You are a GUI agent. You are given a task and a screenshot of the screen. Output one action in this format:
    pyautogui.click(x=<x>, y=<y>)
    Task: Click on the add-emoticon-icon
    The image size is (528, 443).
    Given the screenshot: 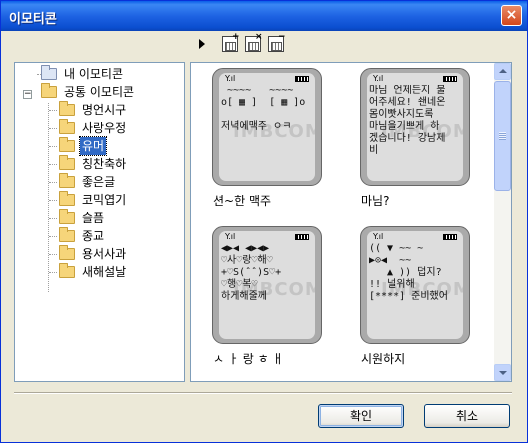 What is the action you would take?
    pyautogui.click(x=231, y=42)
    